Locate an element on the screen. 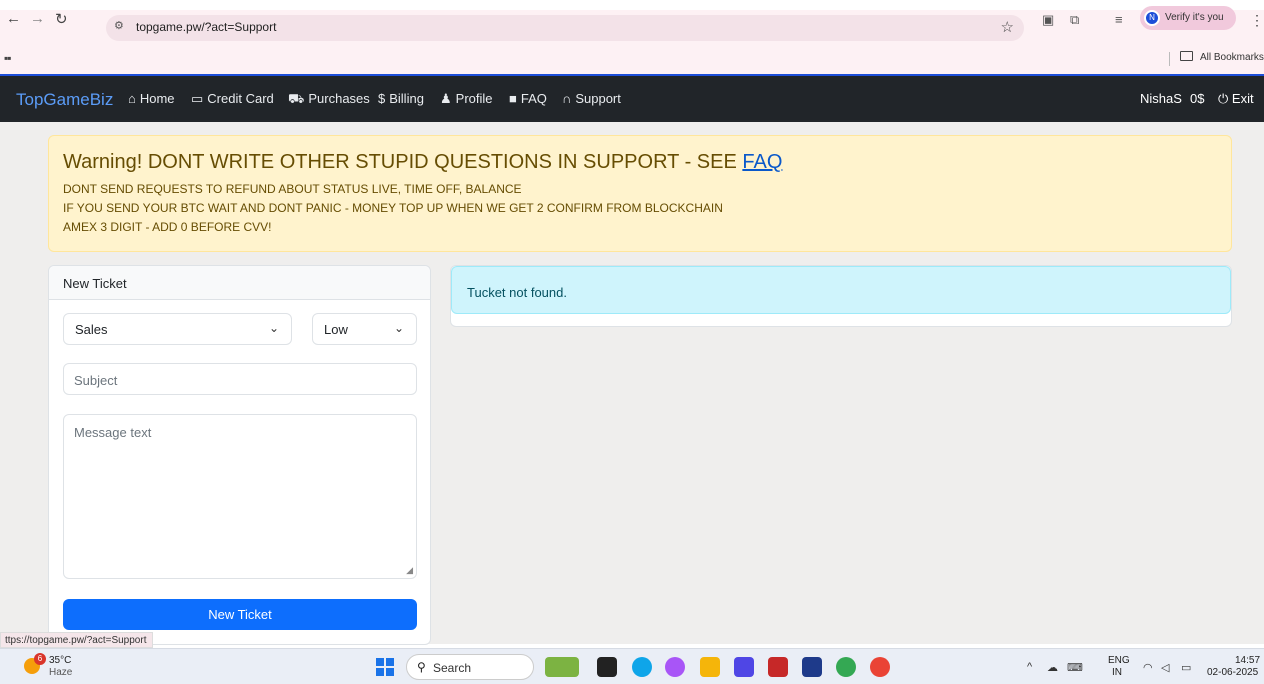 This screenshot has width=1264, height=684. department-value: Sales is located at coordinates (91, 329).